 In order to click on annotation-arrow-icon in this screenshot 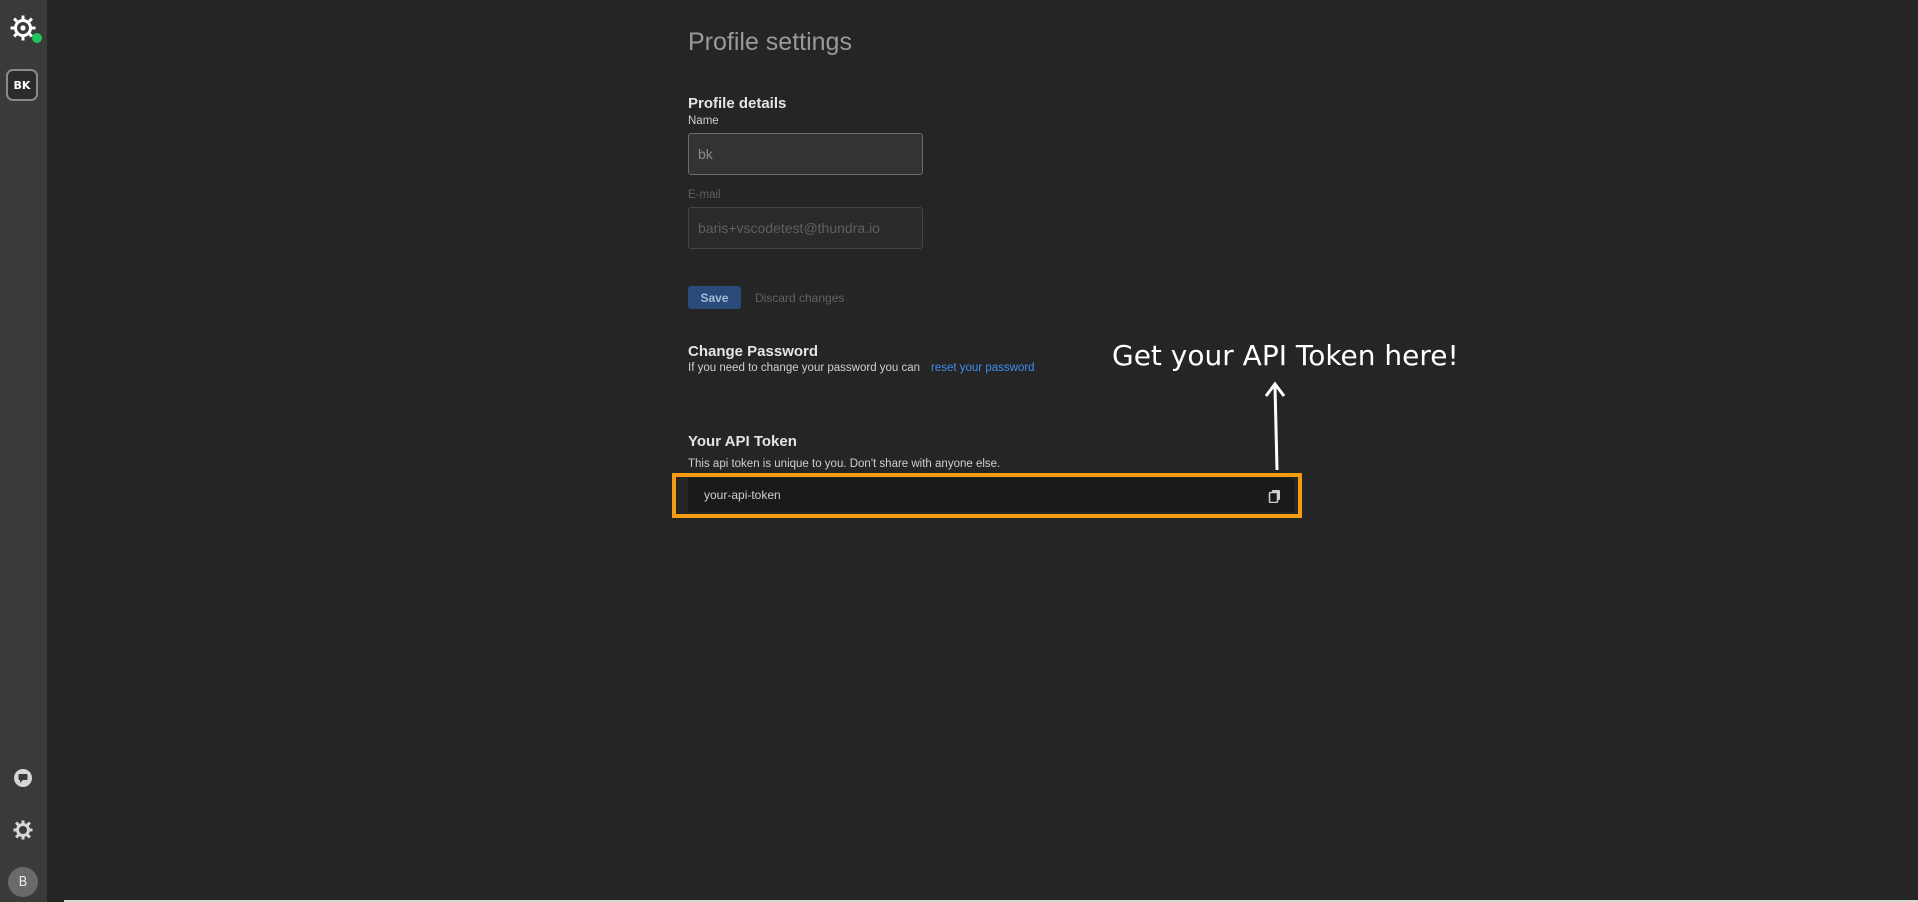, I will do `click(1275, 426)`.